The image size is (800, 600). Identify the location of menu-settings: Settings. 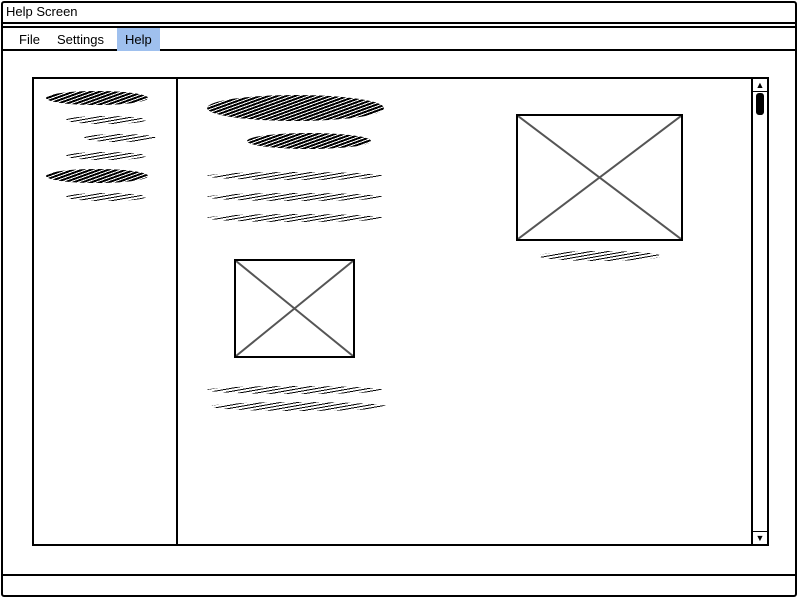
(80, 39).